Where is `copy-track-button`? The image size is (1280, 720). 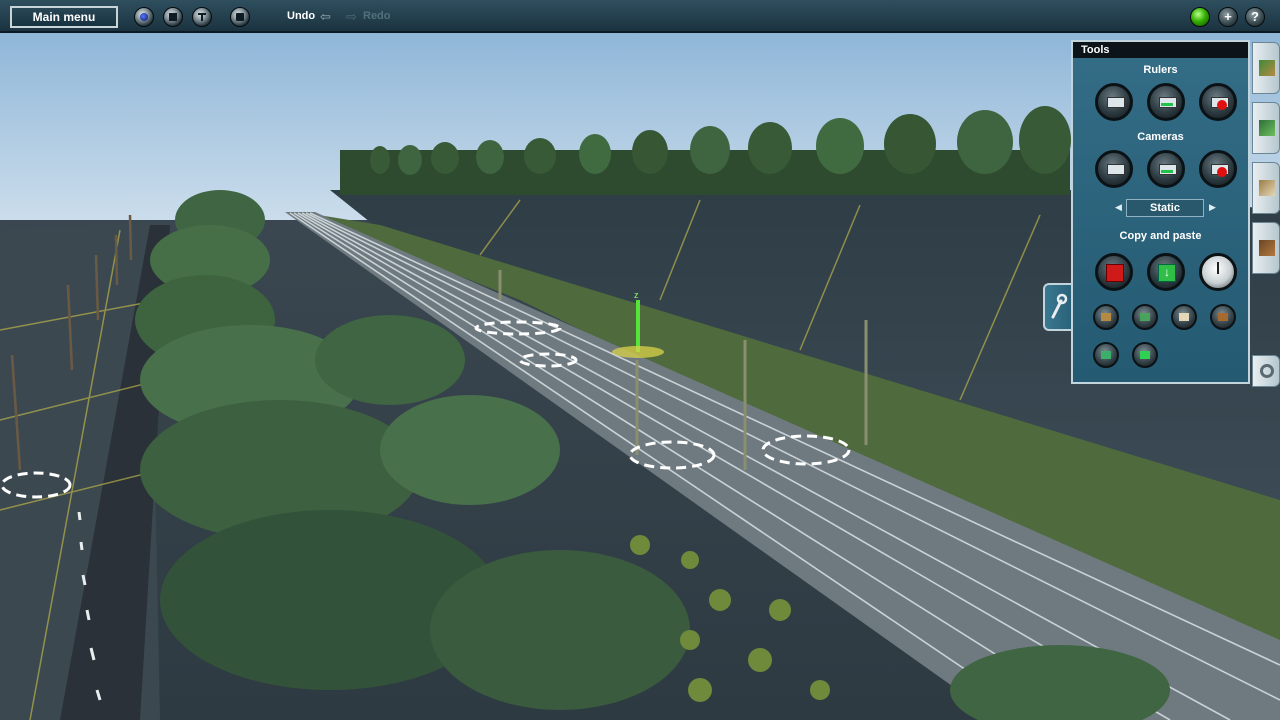 copy-track-button is located at coordinates (1223, 317).